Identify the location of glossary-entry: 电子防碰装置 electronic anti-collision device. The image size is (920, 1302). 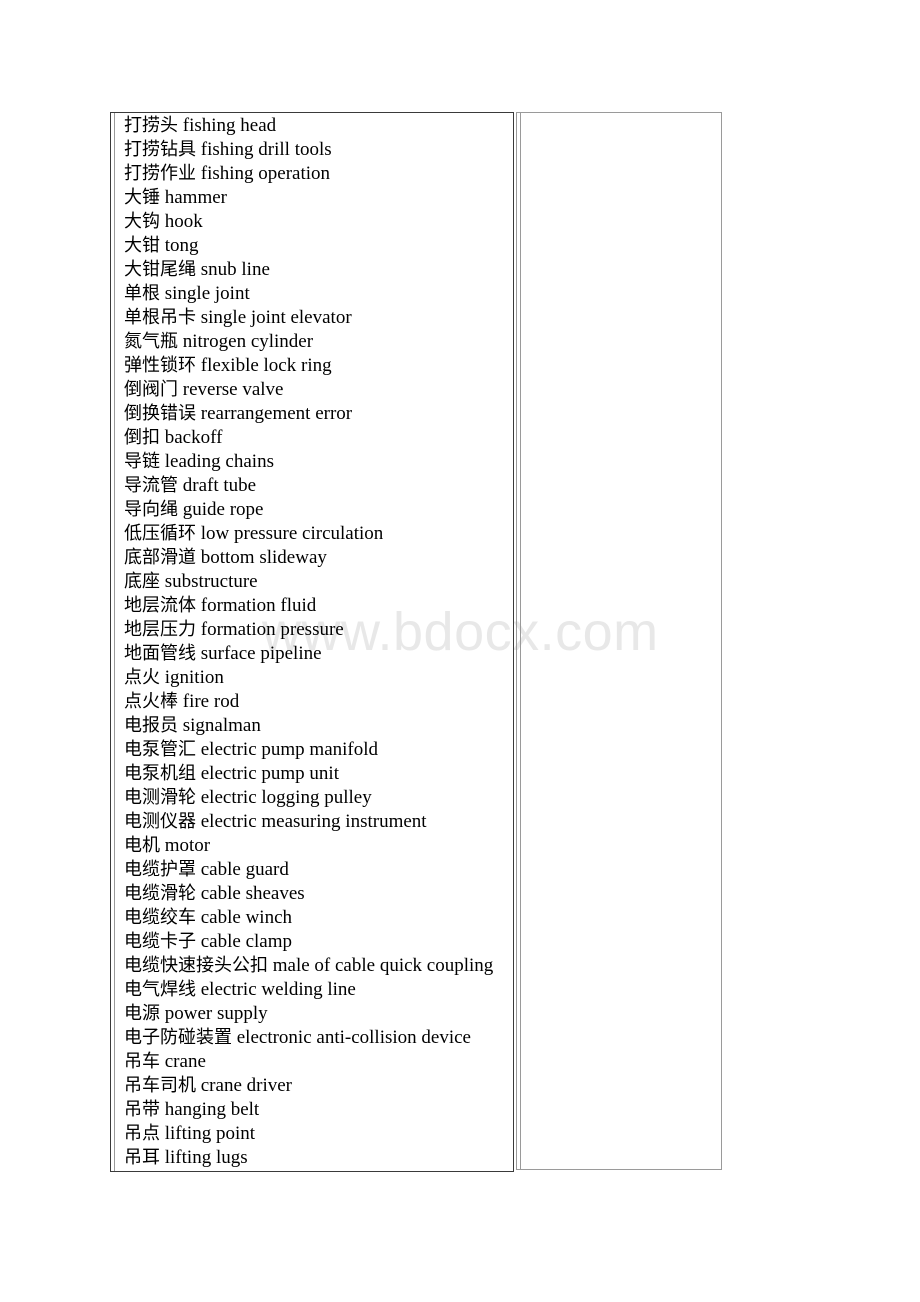
(317, 1038).